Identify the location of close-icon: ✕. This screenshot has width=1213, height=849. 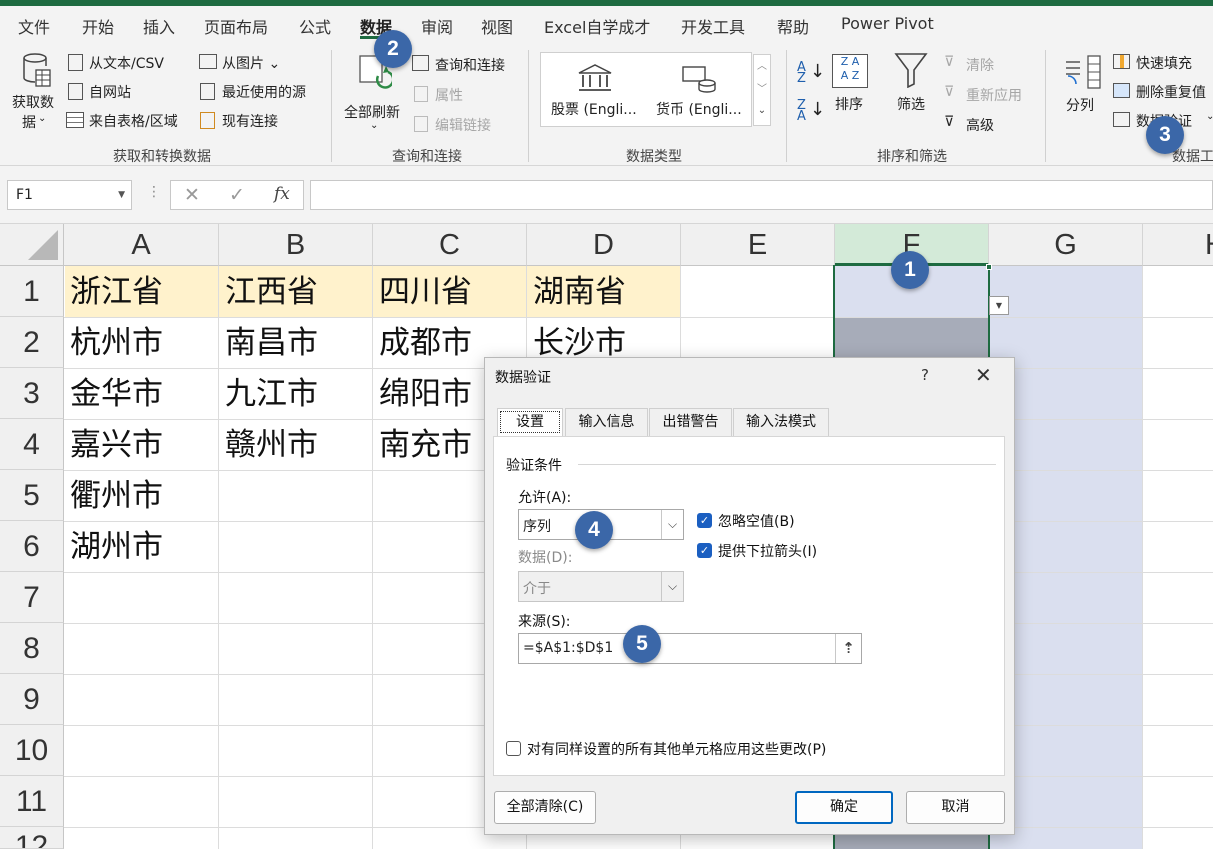
(983, 375).